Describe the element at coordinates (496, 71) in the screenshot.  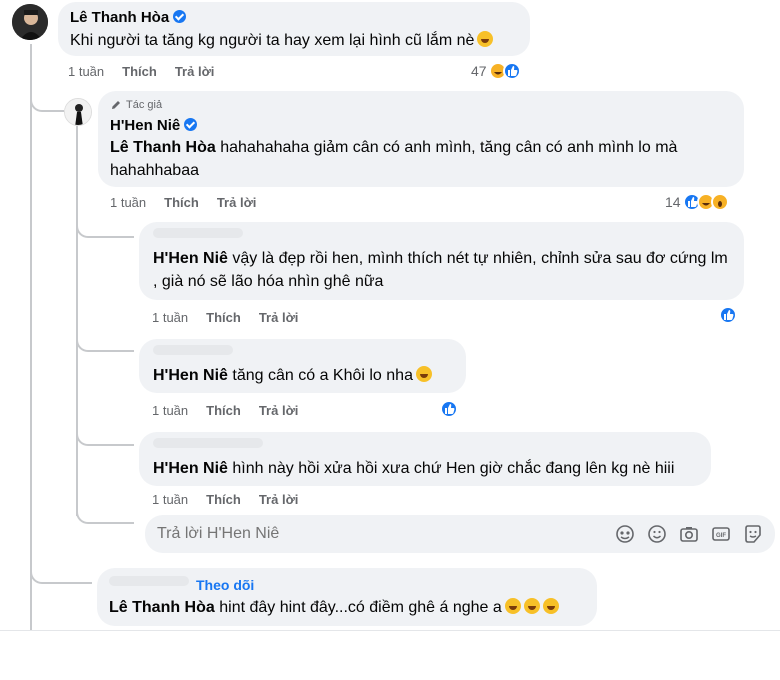
I see `reaction-summary: 47` at that location.